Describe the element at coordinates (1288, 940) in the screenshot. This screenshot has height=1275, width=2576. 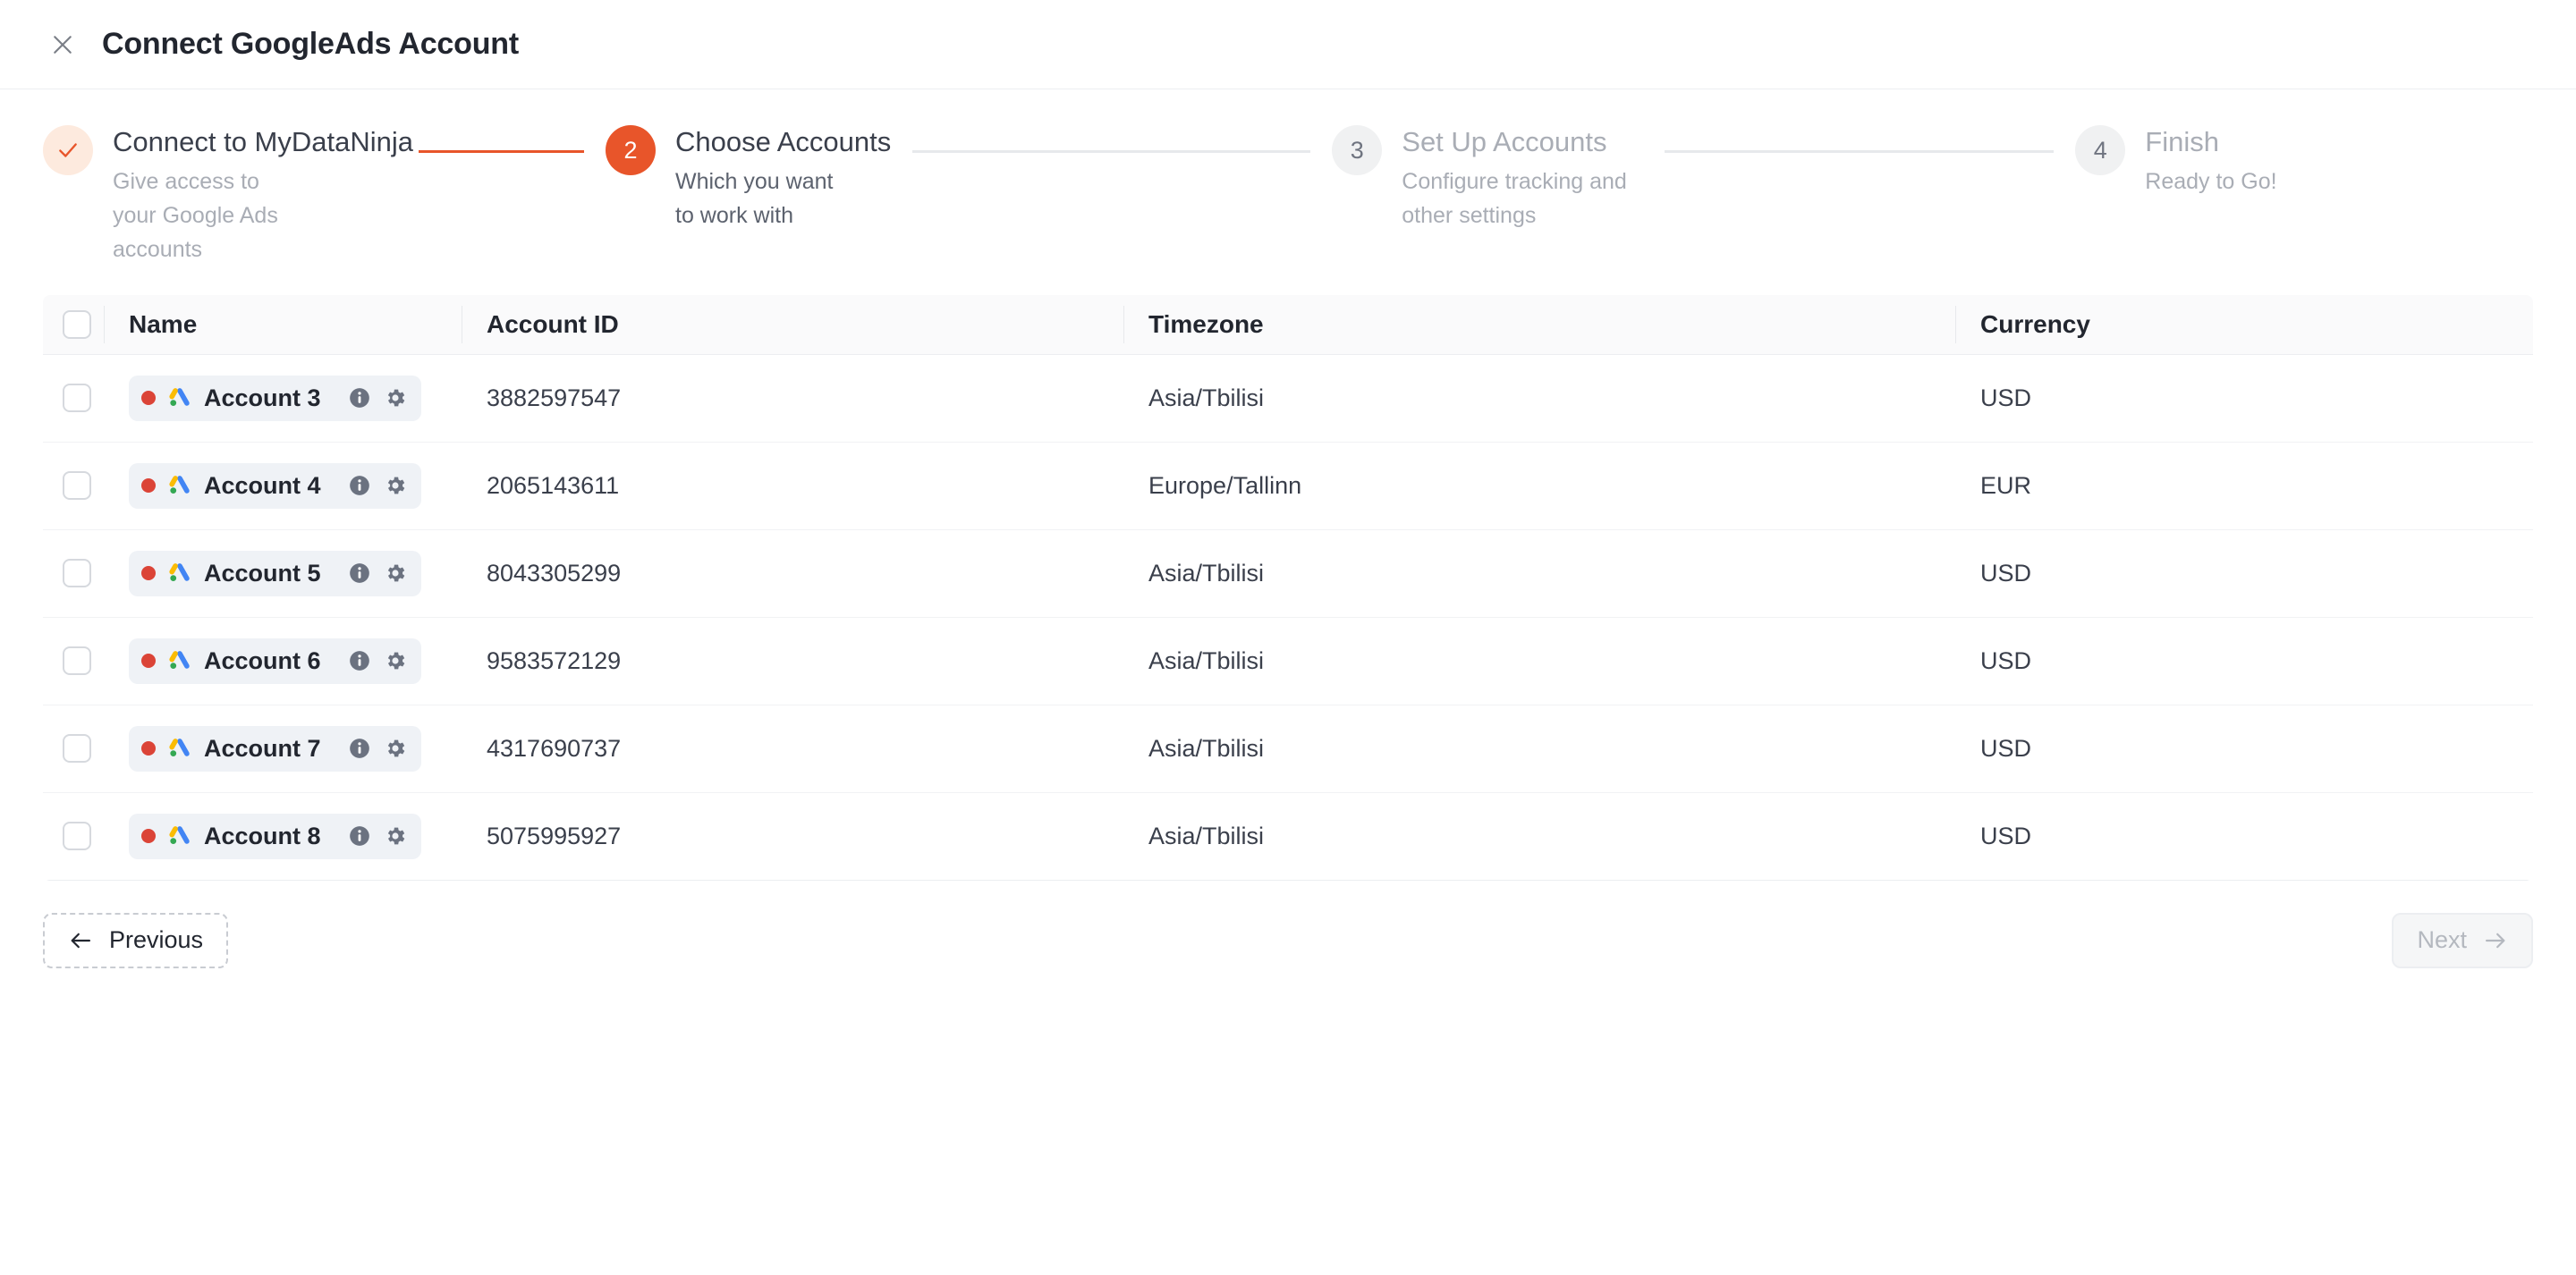
I see `wizard-footer: Previous Next` at that location.